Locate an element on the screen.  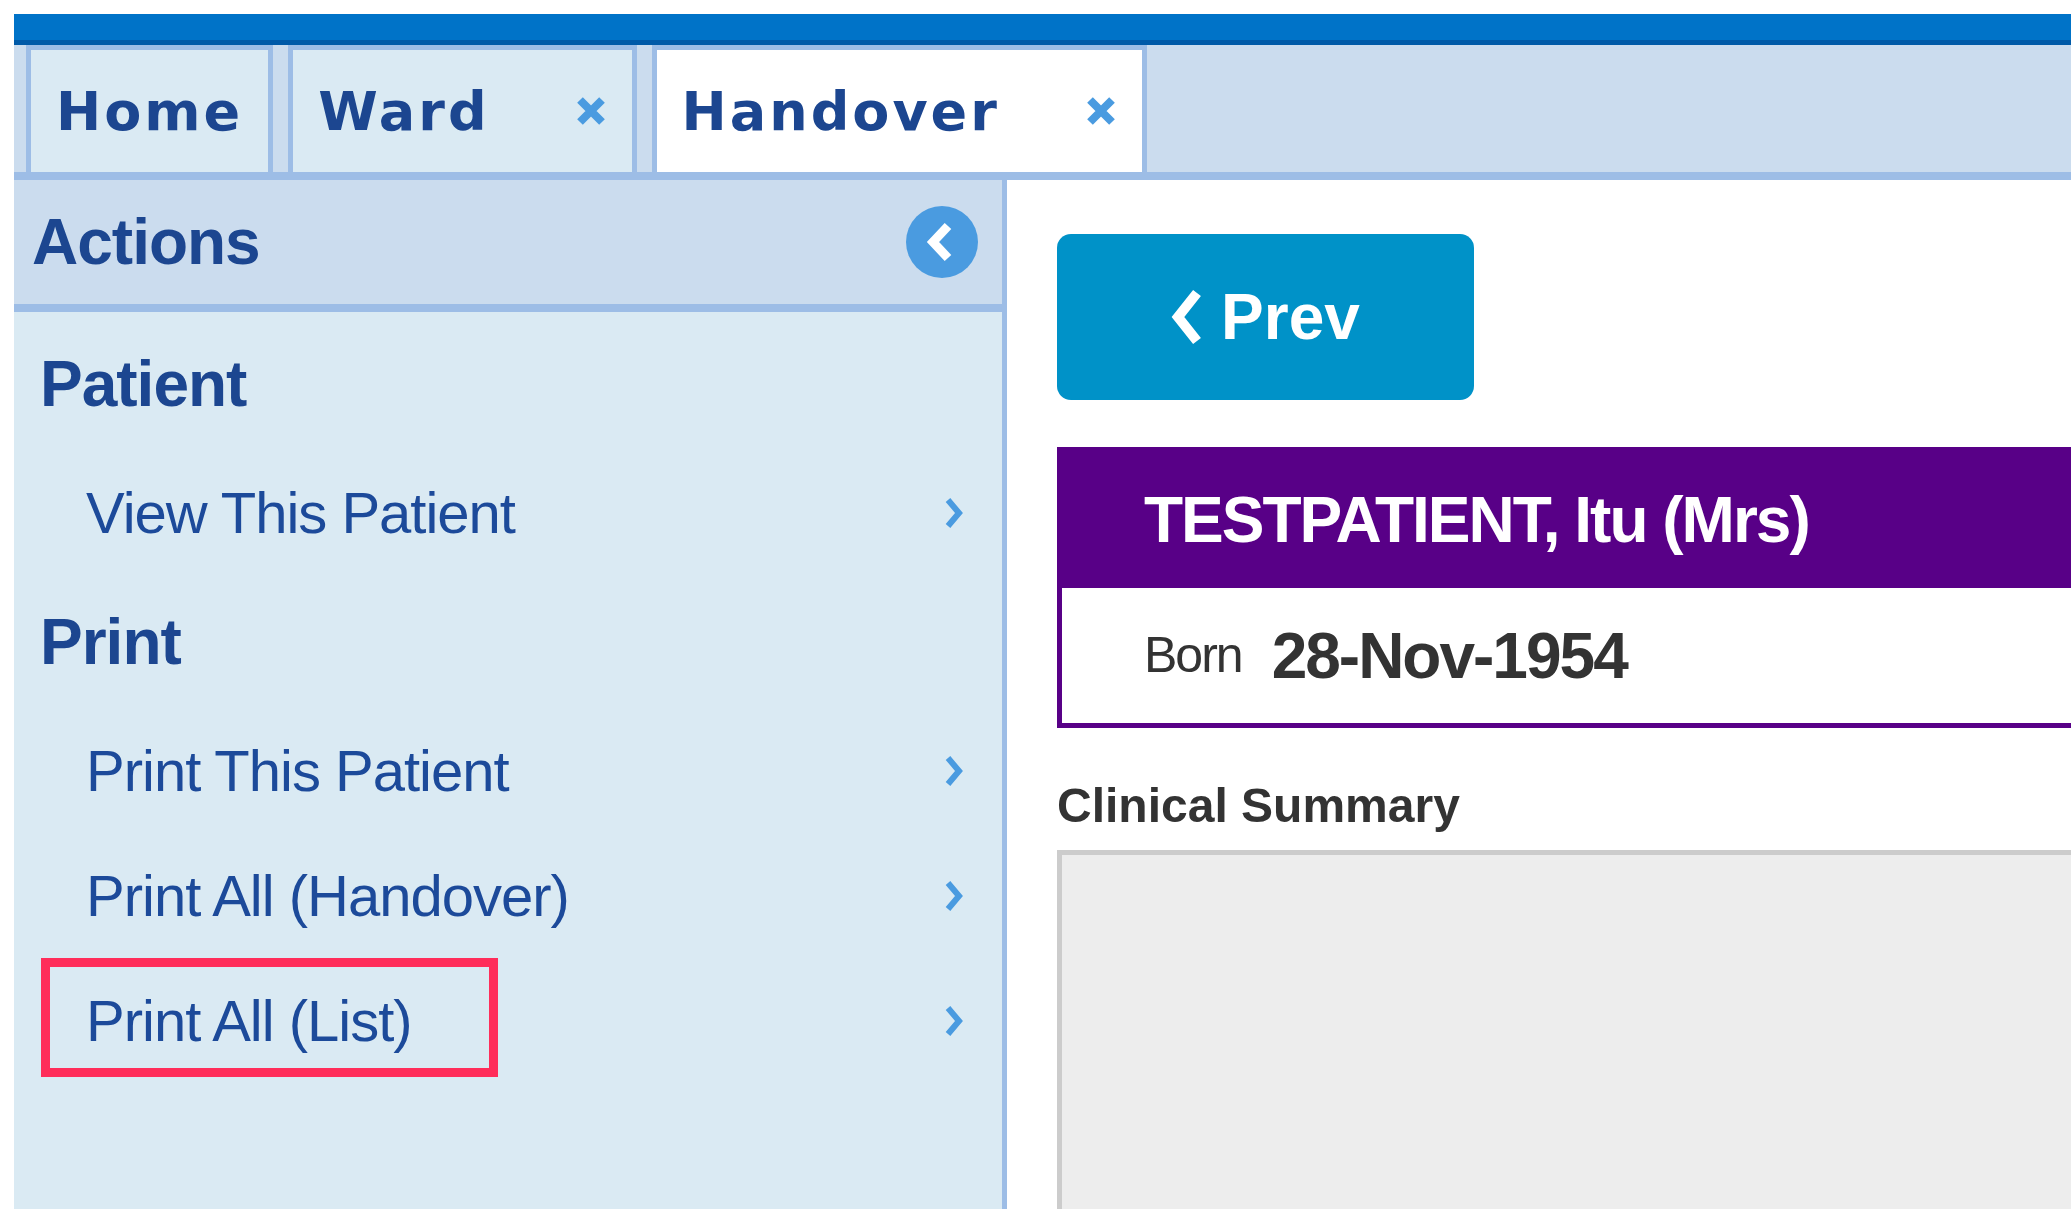
tab: Handover is located at coordinates (899, 108).